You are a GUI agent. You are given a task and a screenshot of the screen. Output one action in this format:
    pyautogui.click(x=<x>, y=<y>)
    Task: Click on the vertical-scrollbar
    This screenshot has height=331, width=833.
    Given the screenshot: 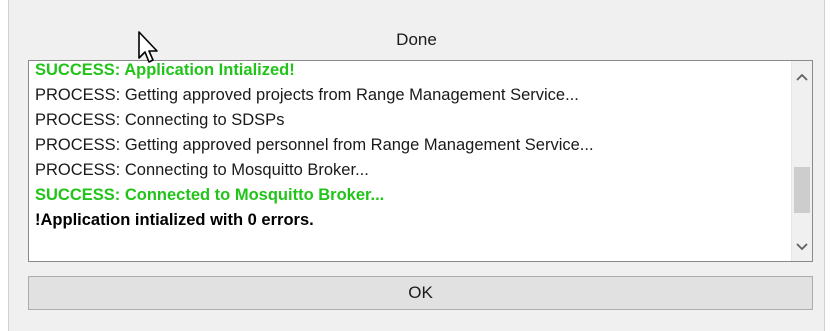 What is the action you would take?
    pyautogui.click(x=801, y=161)
    